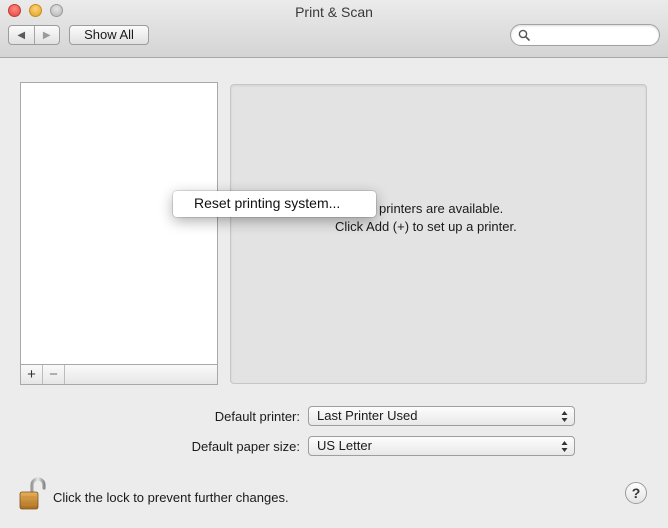  I want to click on window-title: Print & Scan, so click(334, 12).